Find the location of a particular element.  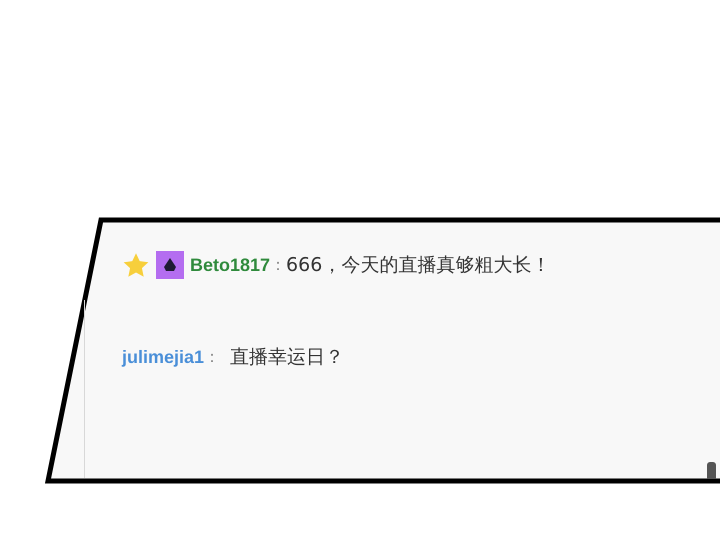

badge-icon is located at coordinates (170, 265).